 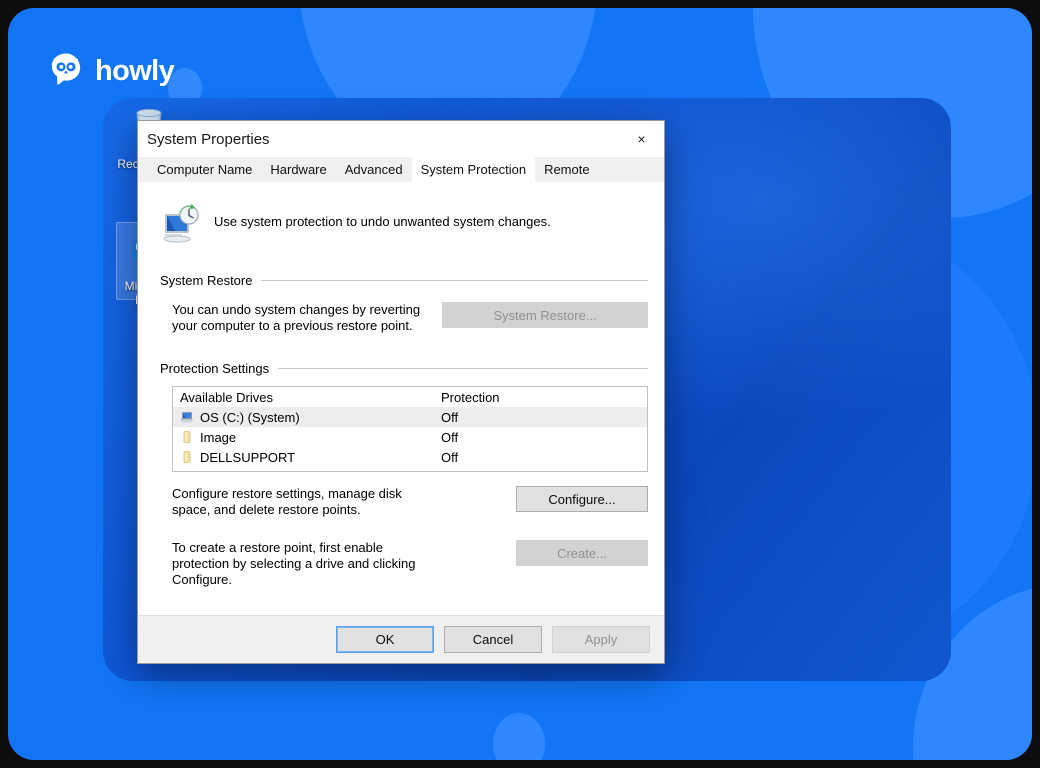 I want to click on drive-name: DELLSUPPORT, so click(x=248, y=457).